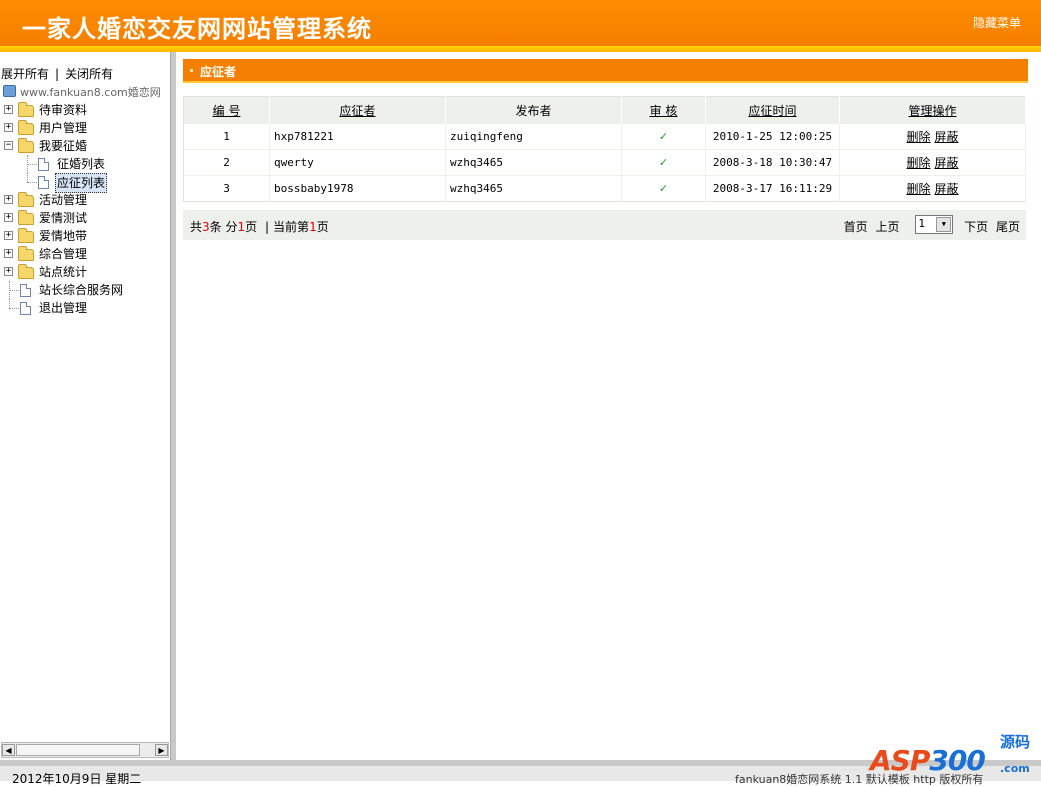  I want to click on hide-menu-link: 隐藏菜单, so click(997, 22).